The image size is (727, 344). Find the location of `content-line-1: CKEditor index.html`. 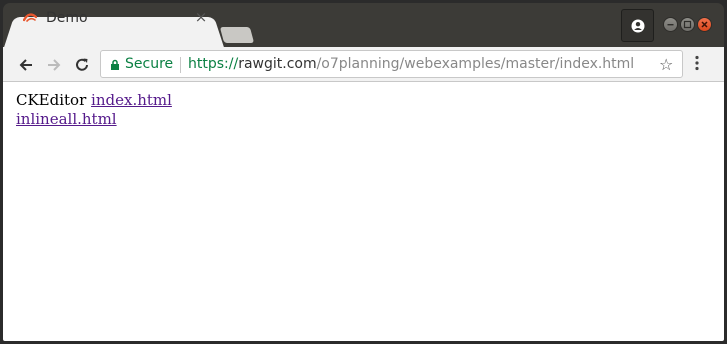

content-line-1: CKEditor index.html is located at coordinates (94, 100).